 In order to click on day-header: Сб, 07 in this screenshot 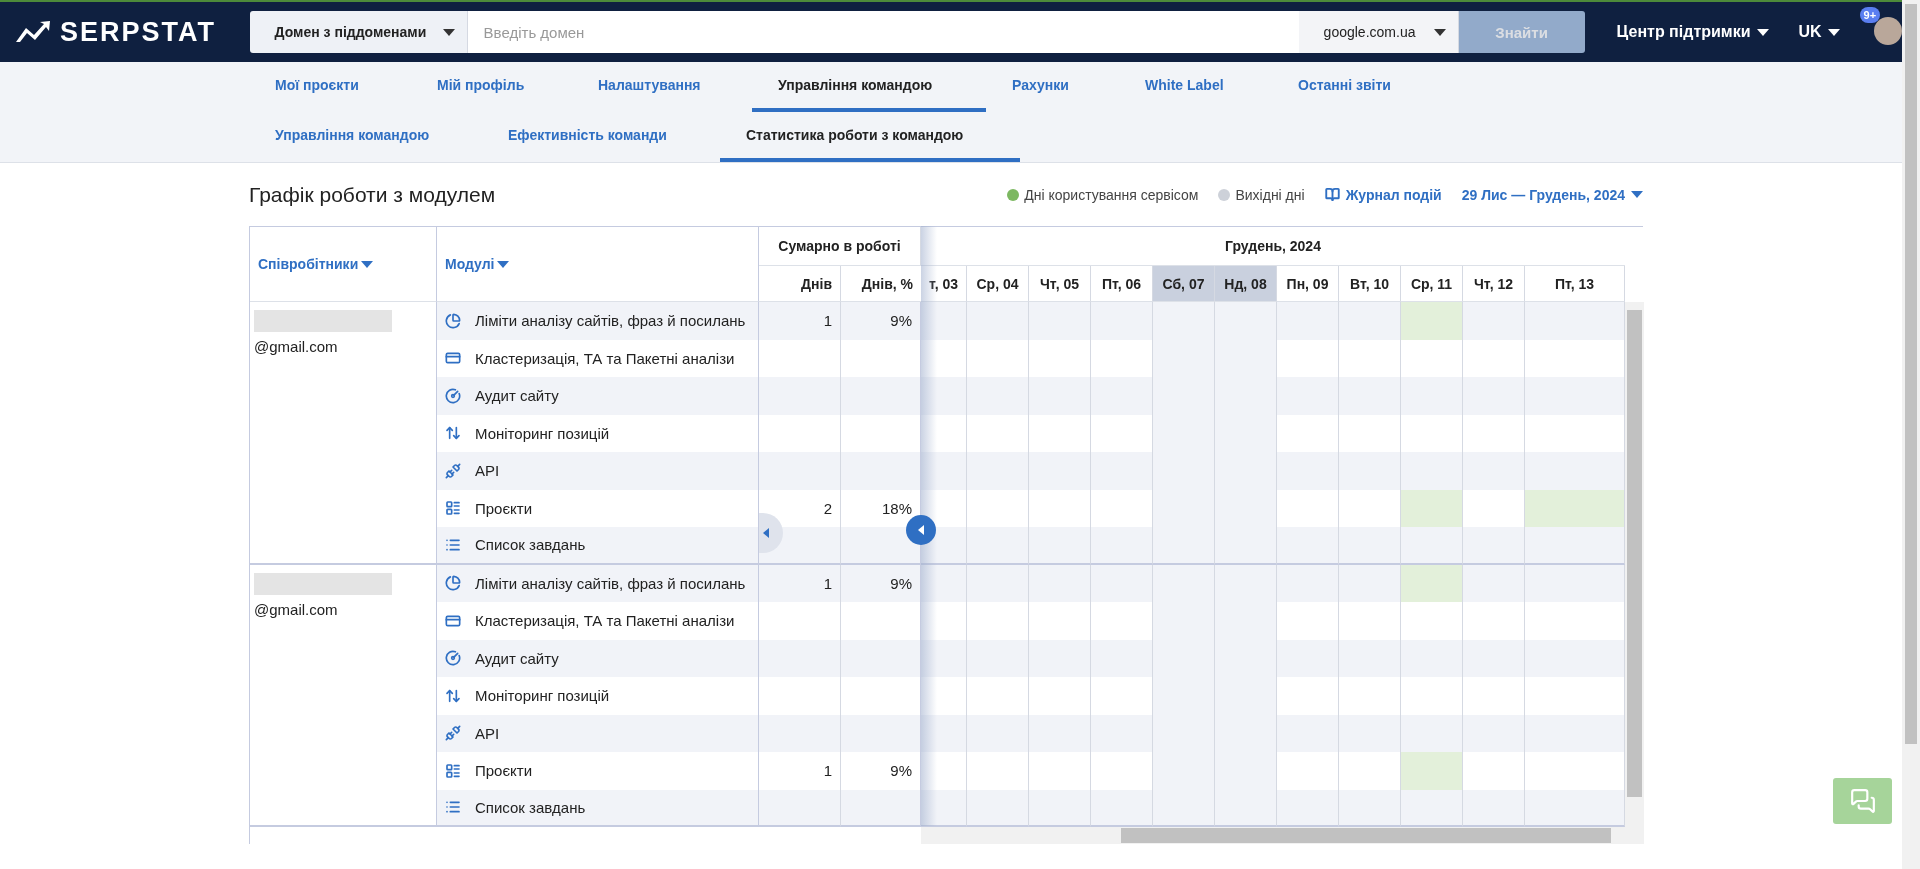, I will do `click(1184, 284)`.